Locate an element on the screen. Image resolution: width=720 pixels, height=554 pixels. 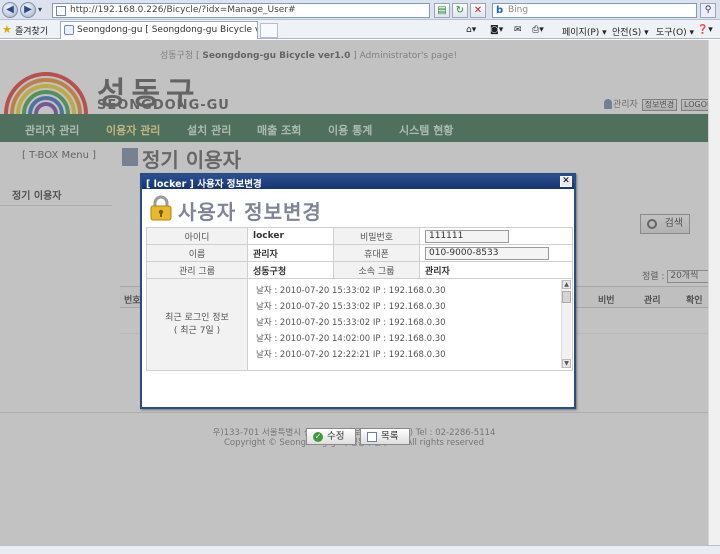
affiliation-label: 소속 그룹 is located at coordinates (376, 270).